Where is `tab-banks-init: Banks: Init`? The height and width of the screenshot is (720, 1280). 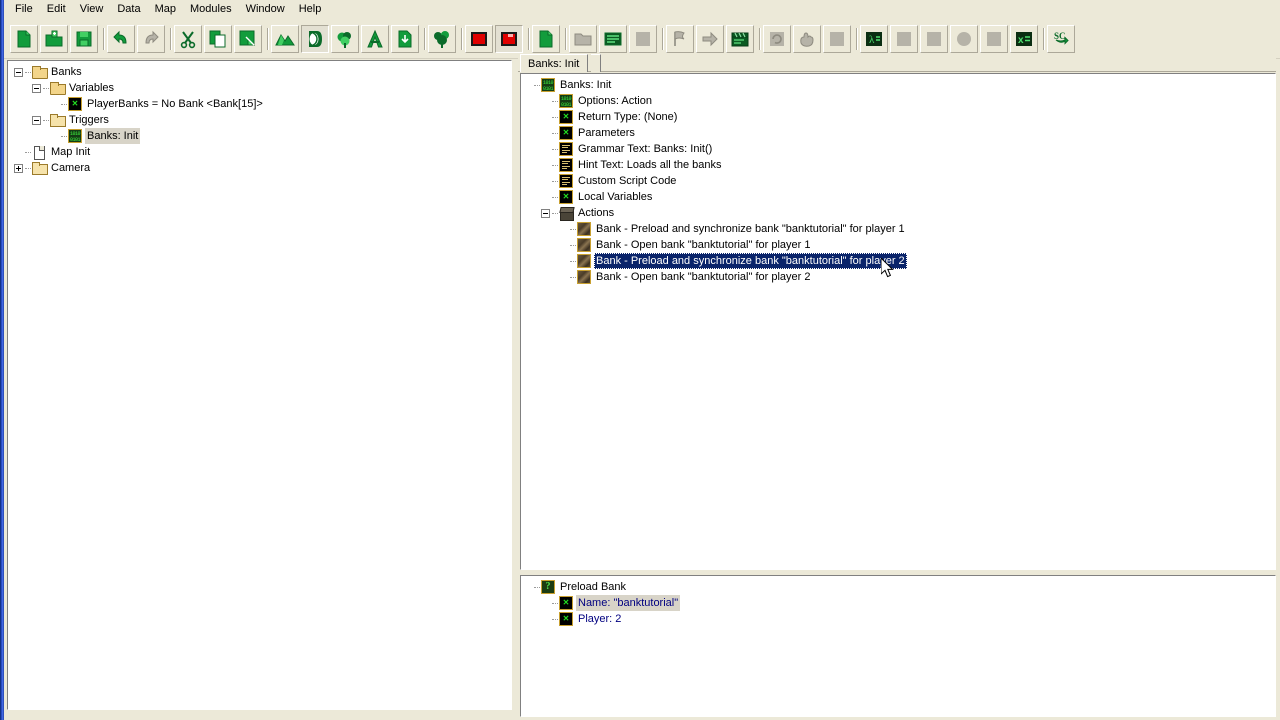 tab-banks-init: Banks: Init is located at coordinates (554, 63).